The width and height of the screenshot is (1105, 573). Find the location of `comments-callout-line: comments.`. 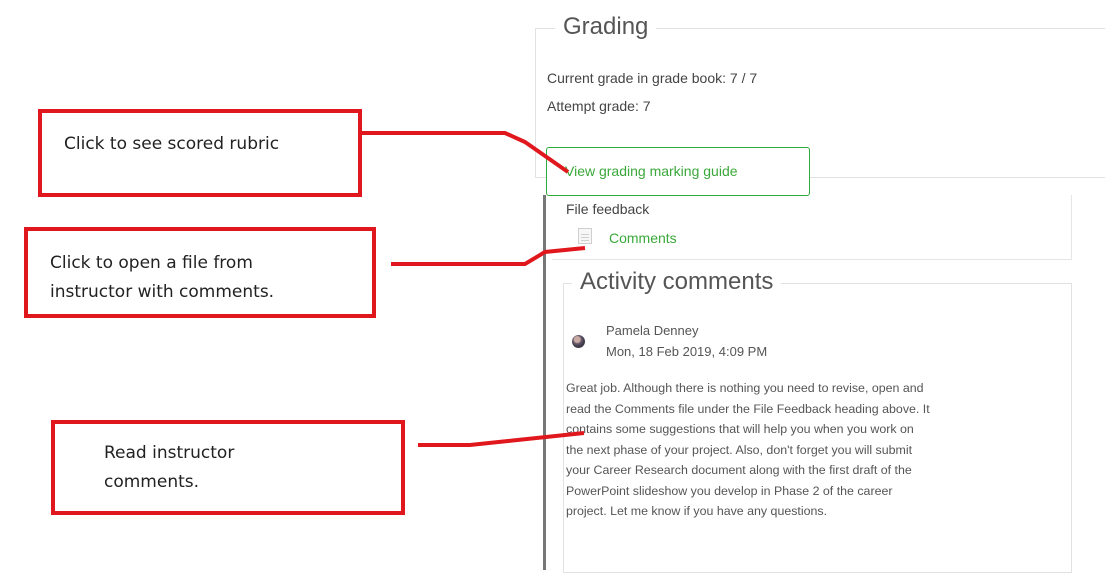

comments-callout-line: comments. is located at coordinates (152, 482).